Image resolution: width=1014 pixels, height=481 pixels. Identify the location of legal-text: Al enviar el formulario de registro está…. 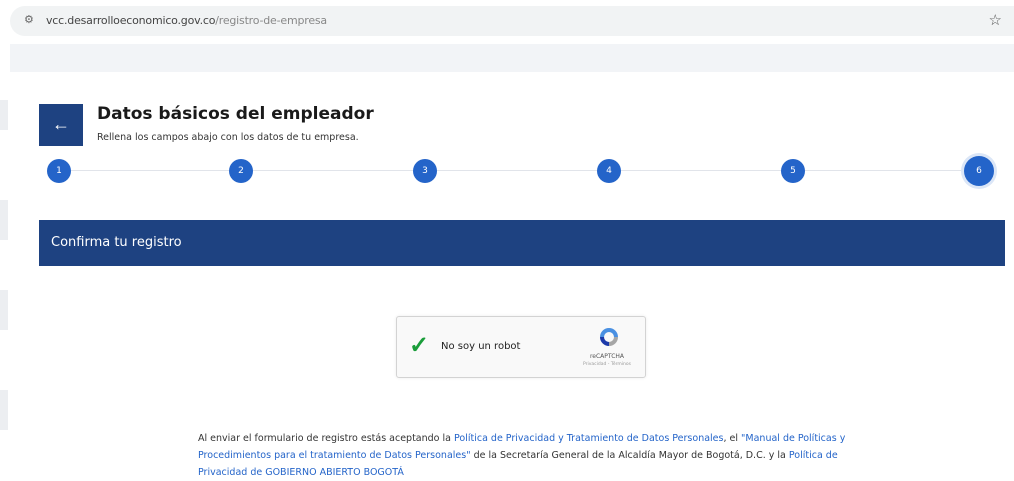
(326, 438).